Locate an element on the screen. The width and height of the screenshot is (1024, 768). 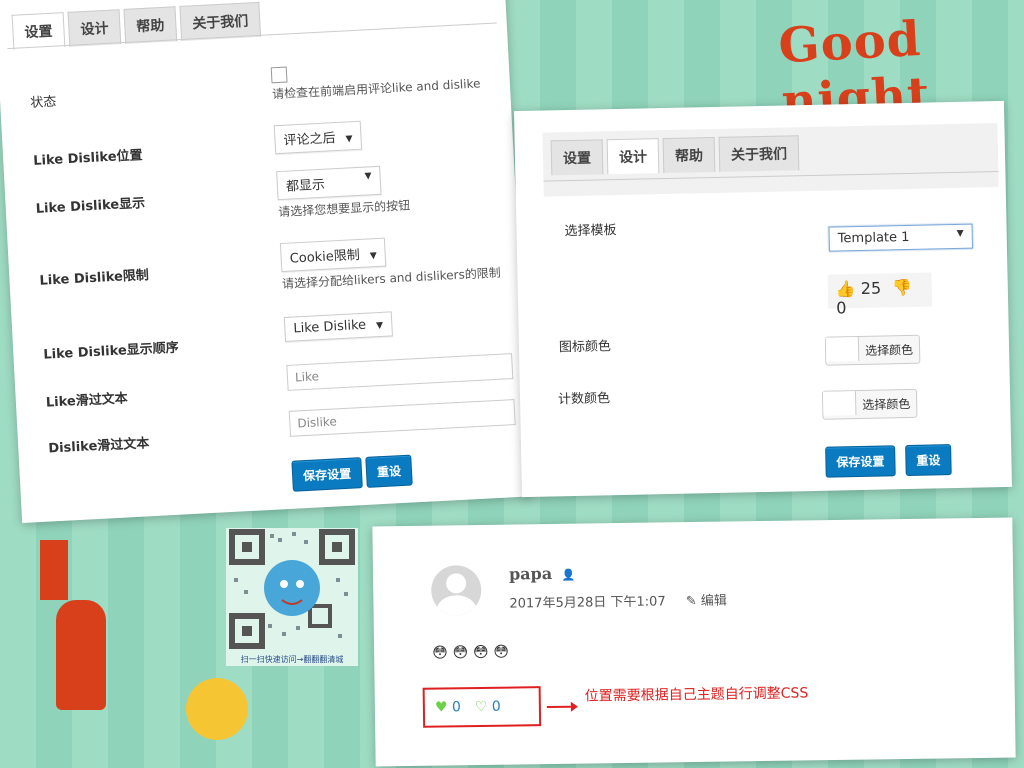
thumbs-down-icon: 👎 is located at coordinates (902, 287).